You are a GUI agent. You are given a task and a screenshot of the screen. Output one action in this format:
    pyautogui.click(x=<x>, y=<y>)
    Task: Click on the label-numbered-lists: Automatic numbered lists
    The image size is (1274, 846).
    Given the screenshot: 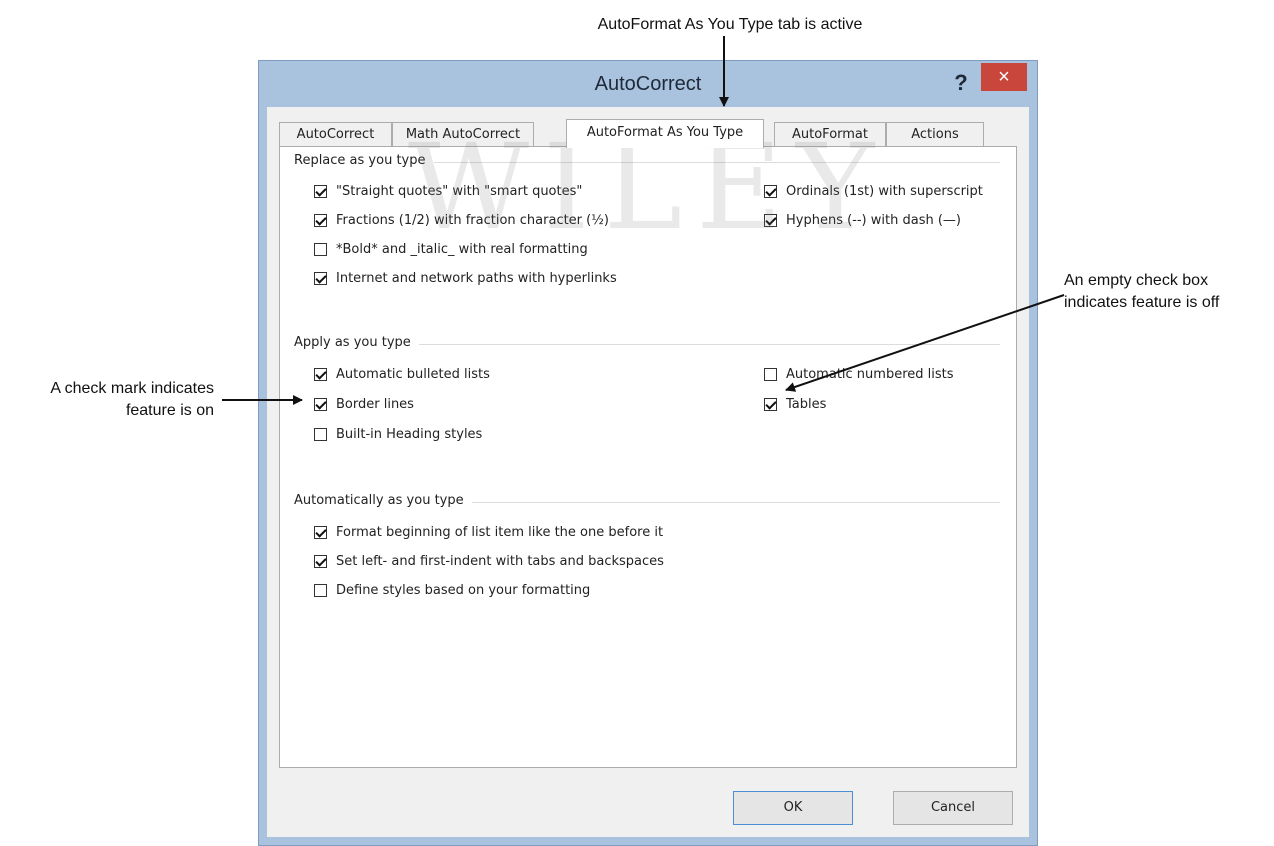 What is the action you would take?
    pyautogui.click(x=870, y=374)
    